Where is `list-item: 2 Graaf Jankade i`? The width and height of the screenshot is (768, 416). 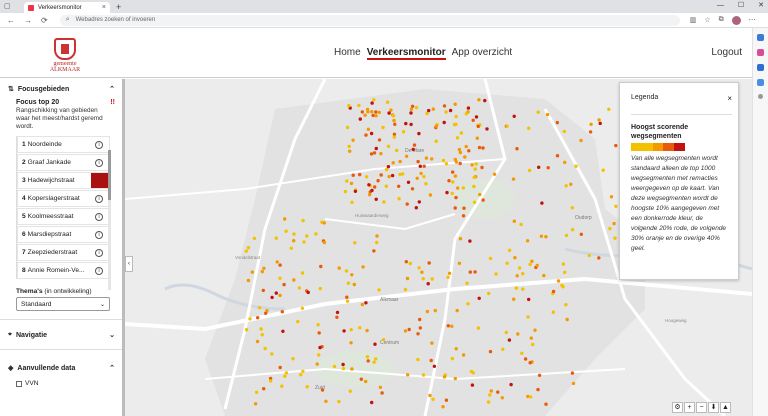 list-item: 2 Graaf Jankade i is located at coordinates (63, 162).